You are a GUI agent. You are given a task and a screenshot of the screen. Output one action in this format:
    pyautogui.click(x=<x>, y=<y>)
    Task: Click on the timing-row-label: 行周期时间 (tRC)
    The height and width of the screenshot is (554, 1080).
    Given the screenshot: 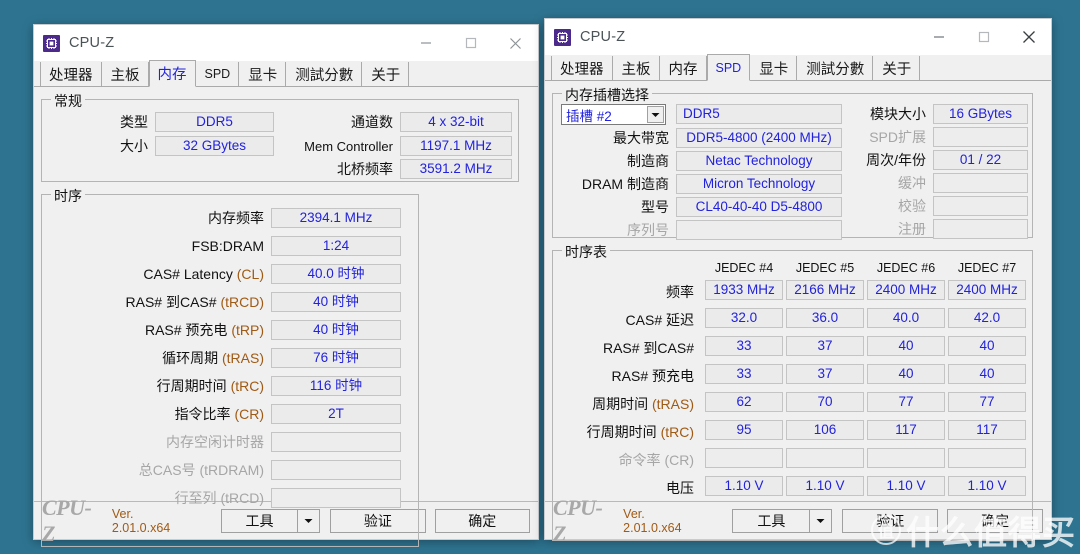 What is the action you would take?
    pyautogui.click(x=640, y=432)
    